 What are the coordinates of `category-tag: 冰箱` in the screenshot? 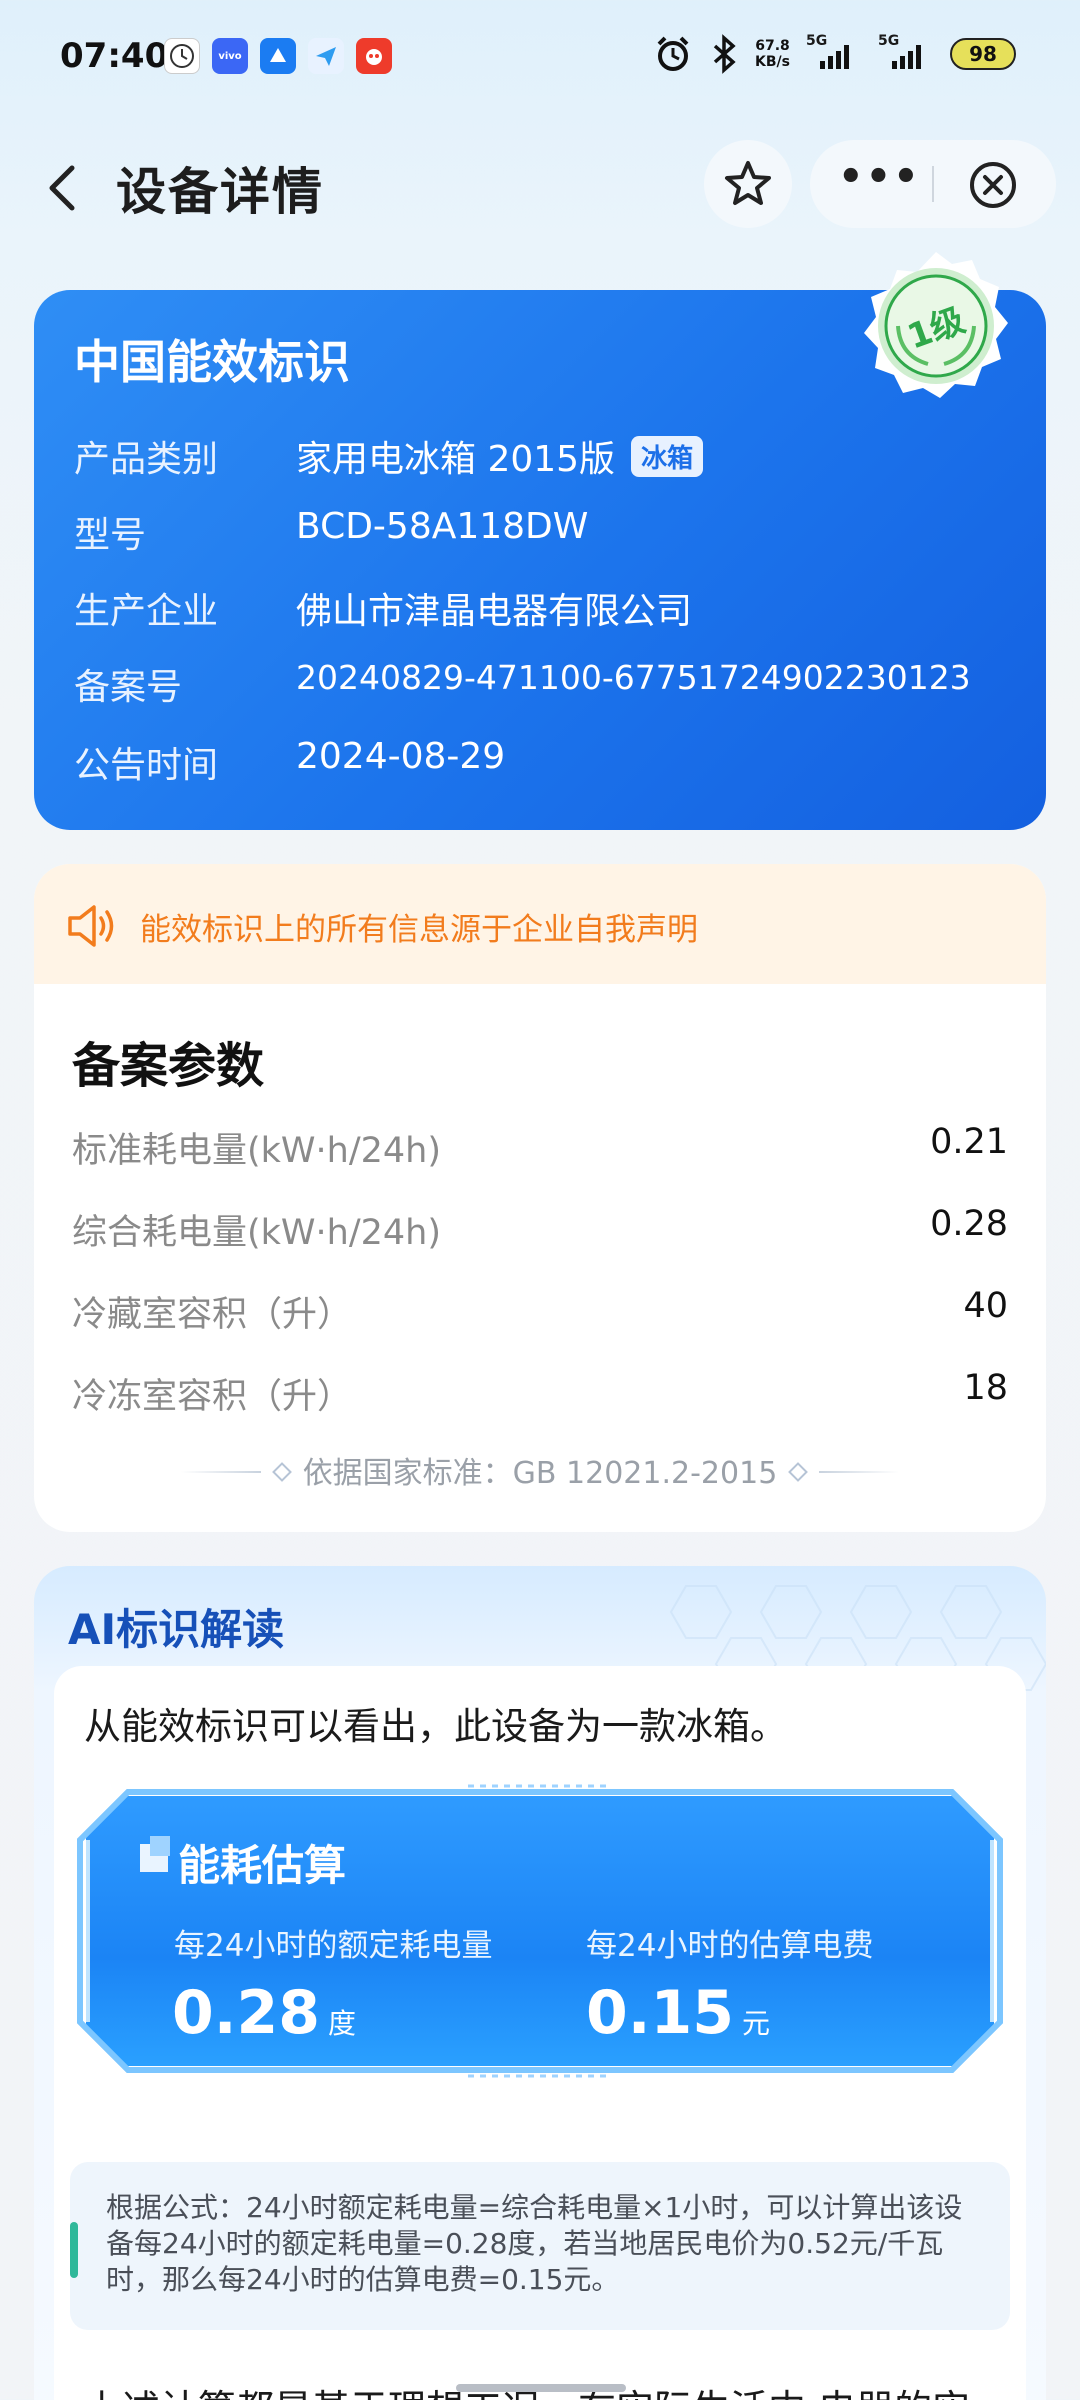 It's located at (667, 456).